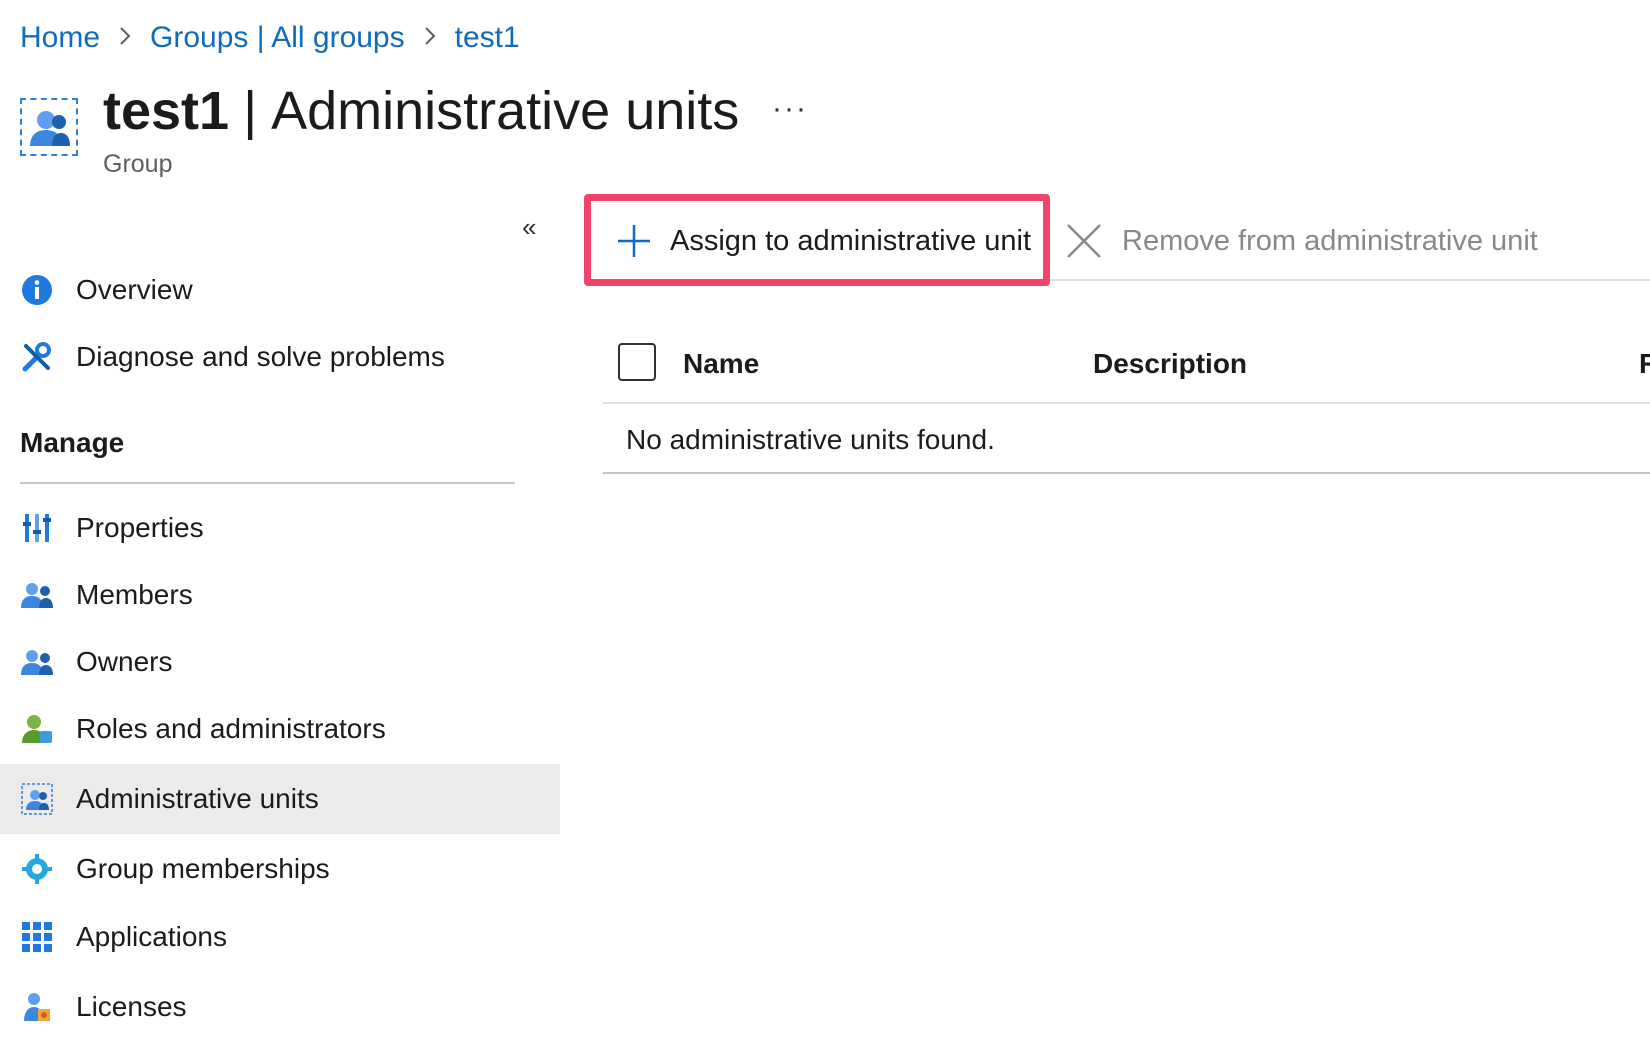  What do you see at coordinates (634, 241) in the screenshot?
I see `plus-icon` at bounding box center [634, 241].